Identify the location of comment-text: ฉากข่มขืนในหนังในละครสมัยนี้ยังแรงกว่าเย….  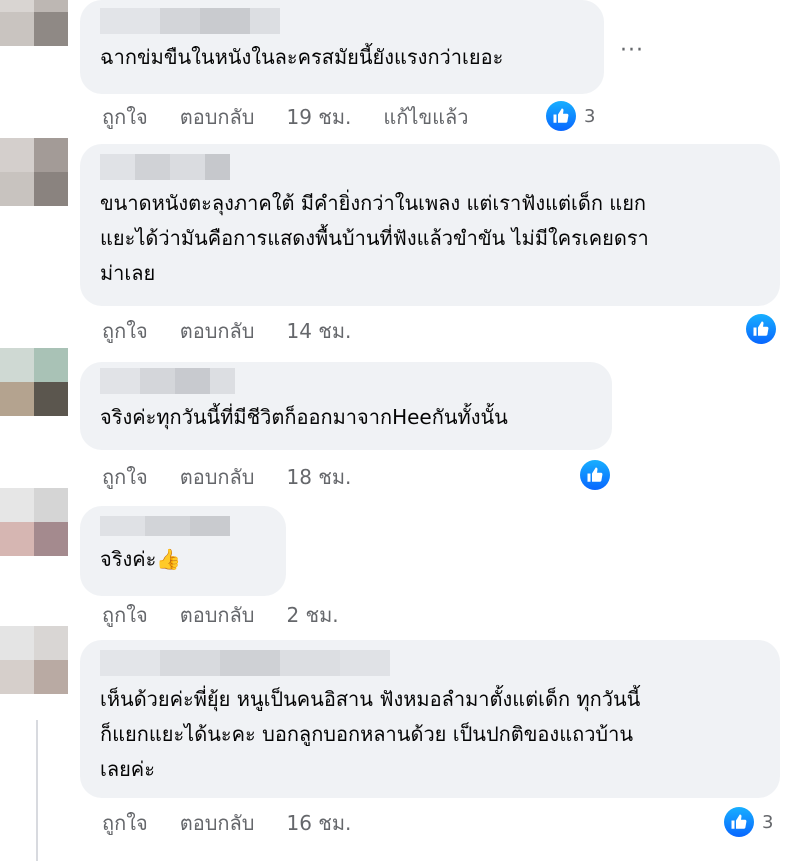
(302, 57).